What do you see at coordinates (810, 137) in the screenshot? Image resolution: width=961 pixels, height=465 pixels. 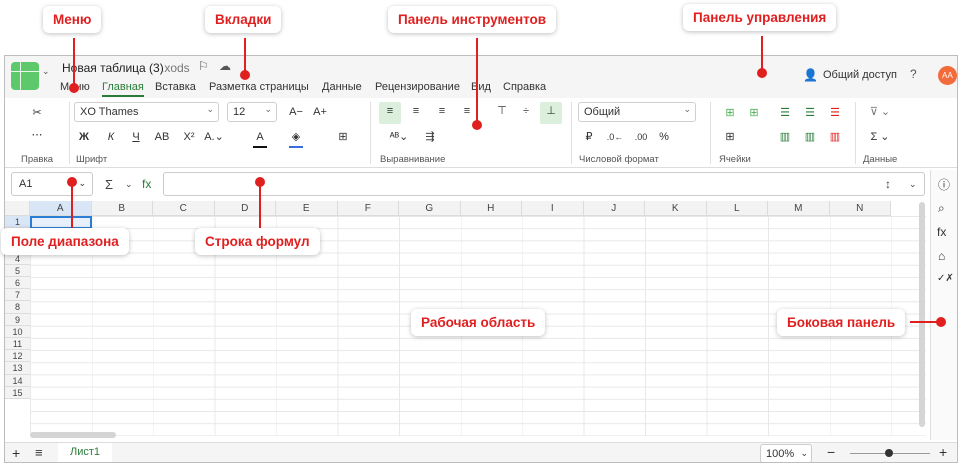 I see `column-format-icon: ▥` at bounding box center [810, 137].